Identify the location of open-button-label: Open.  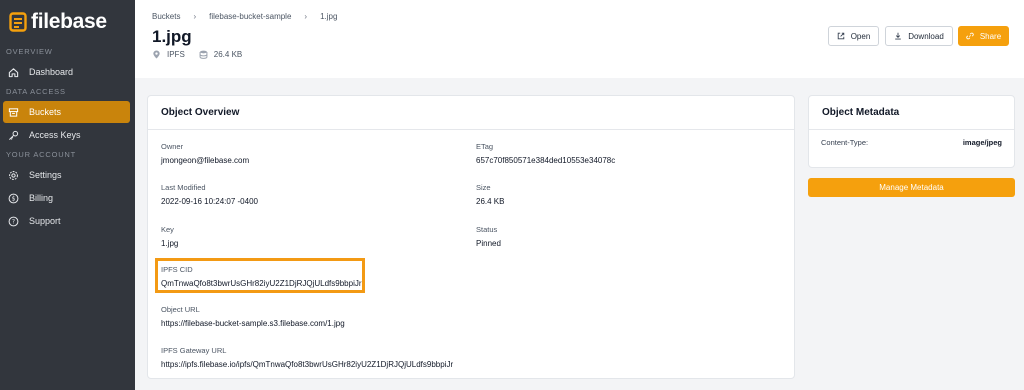
(860, 36).